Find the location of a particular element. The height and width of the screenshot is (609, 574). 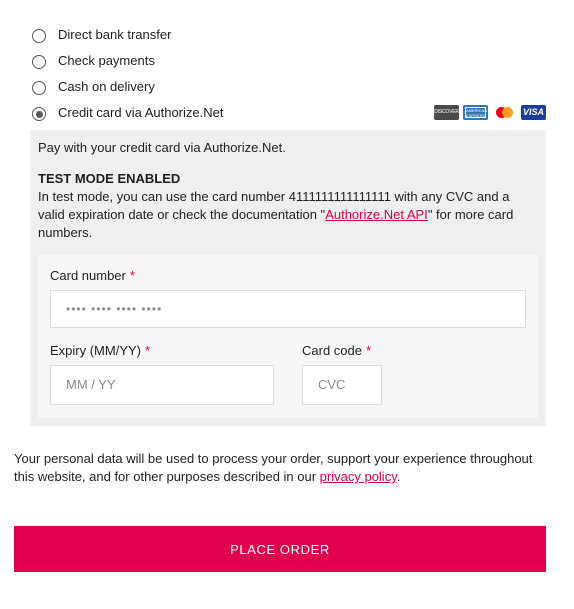

card-brand-icons: DISCOVER AMERICAN EXPRESS VISA is located at coordinates (490, 112).